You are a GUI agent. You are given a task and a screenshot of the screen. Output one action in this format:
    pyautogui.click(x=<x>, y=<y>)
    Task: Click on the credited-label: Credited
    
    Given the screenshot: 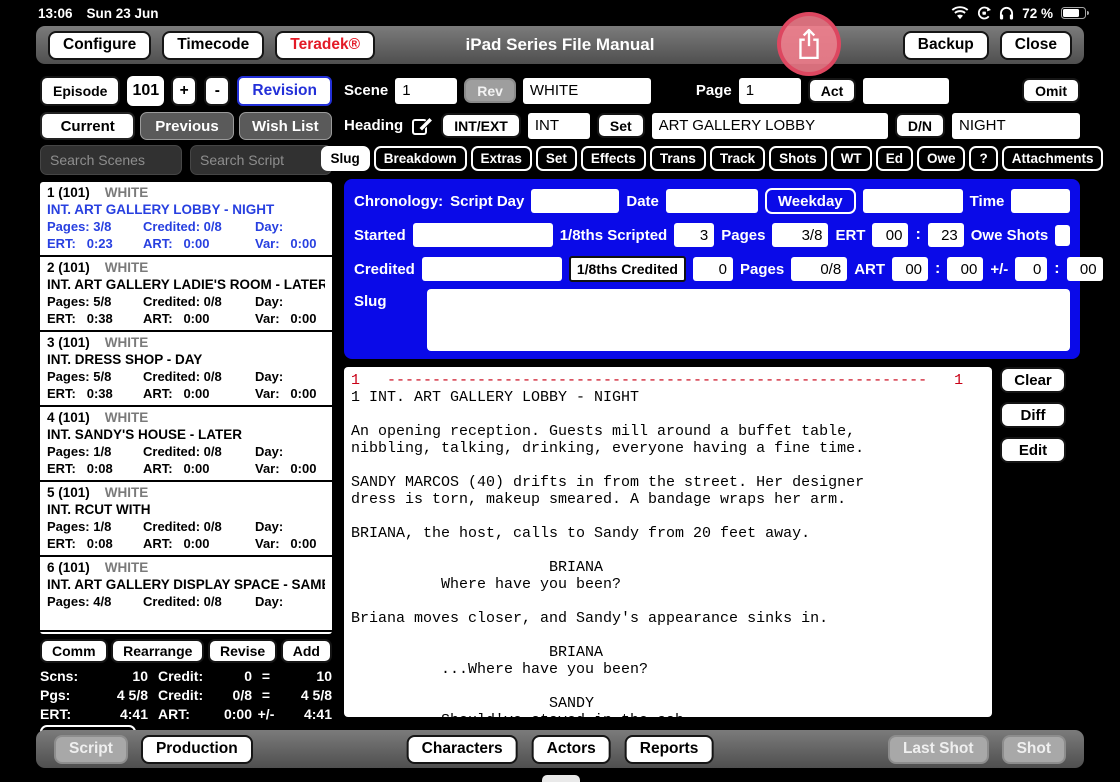 What is the action you would take?
    pyautogui.click(x=384, y=269)
    